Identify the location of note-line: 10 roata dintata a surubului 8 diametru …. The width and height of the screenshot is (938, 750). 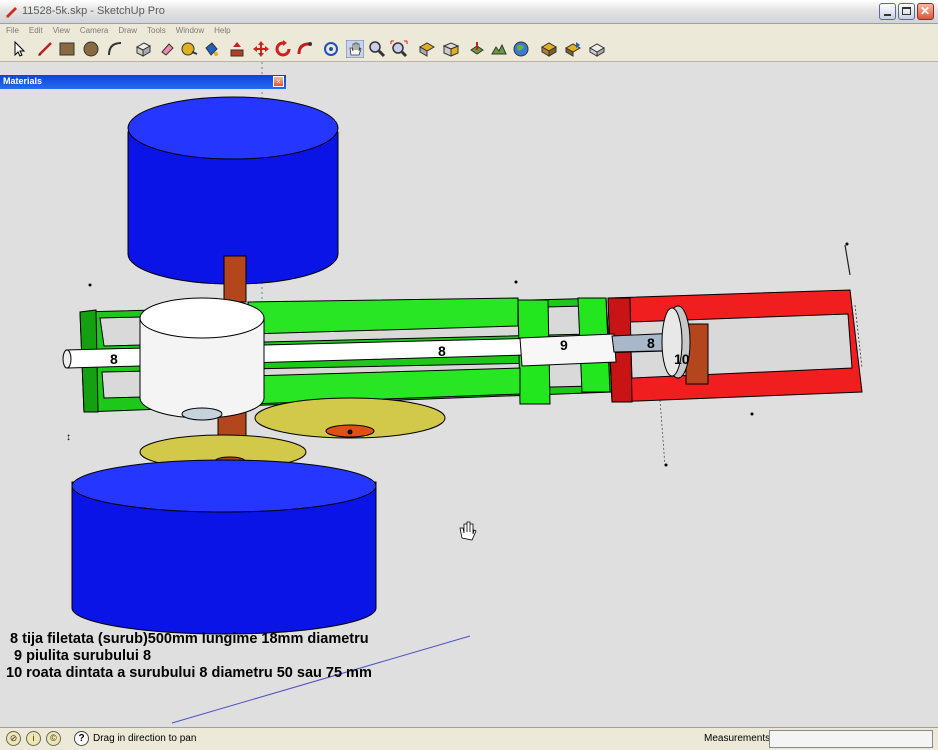
(189, 673).